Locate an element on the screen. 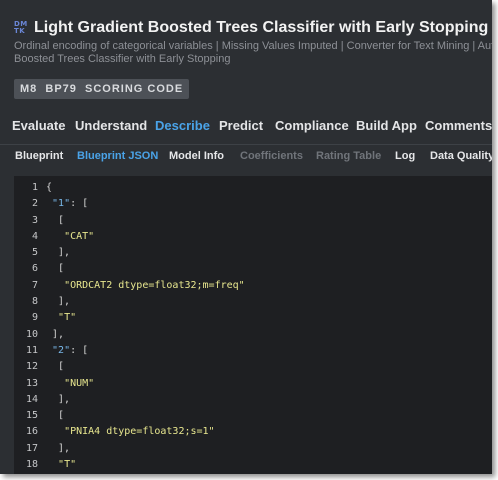 The width and height of the screenshot is (498, 480). subtab-rating-table: Rating Table is located at coordinates (348, 157).